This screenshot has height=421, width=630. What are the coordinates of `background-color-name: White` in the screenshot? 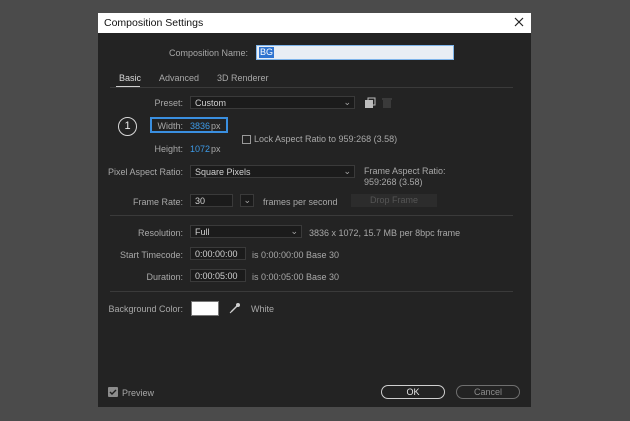 It's located at (263, 309).